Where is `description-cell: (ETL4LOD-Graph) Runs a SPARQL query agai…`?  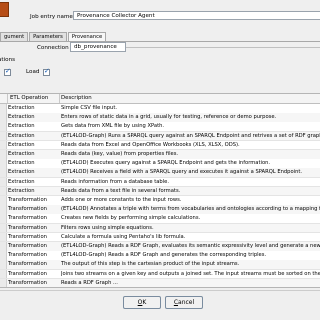
description-cell: (ETL4LOD-Graph) Runs a SPARQL query agai… is located at coordinates (190, 136).